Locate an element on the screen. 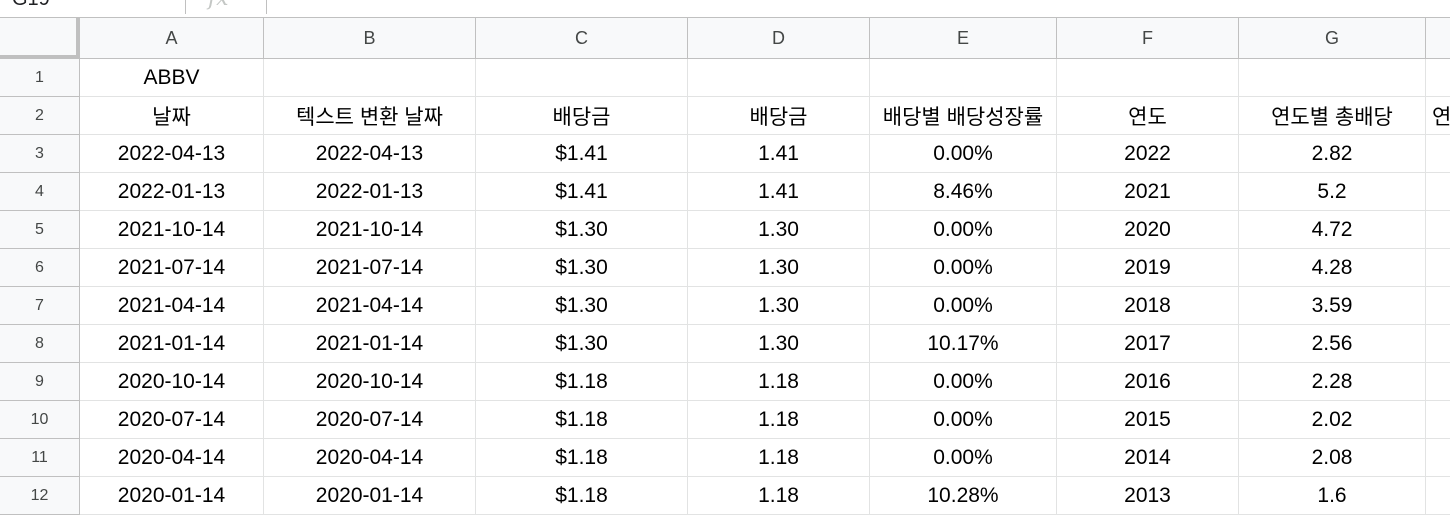 The height and width of the screenshot is (515, 1450). cell: 연도 is located at coordinates (1148, 116).